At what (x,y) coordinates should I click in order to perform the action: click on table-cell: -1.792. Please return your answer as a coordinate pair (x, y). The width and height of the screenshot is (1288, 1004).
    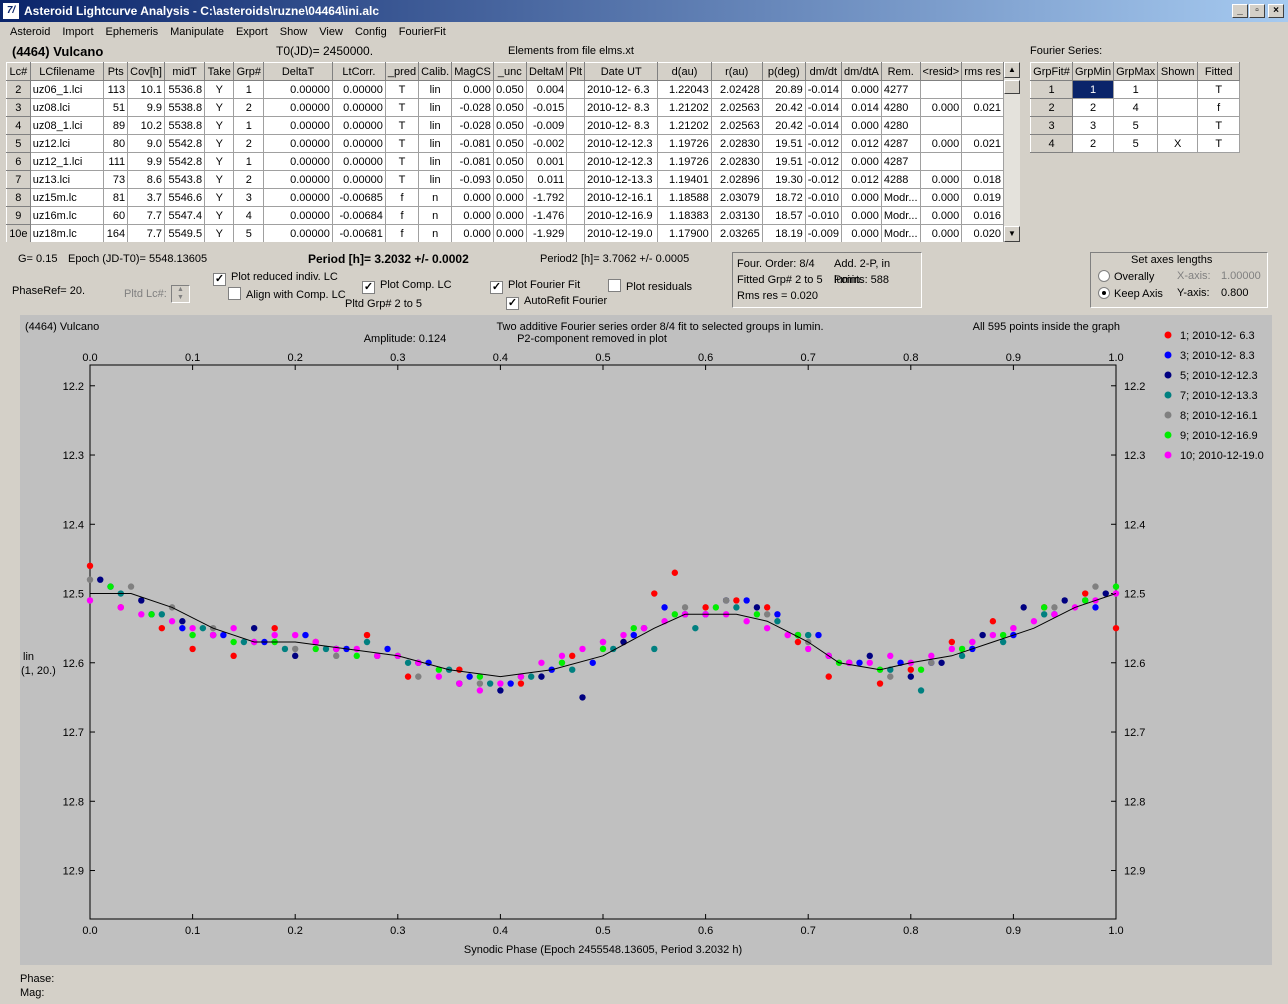
    Looking at the image, I should click on (546, 197).